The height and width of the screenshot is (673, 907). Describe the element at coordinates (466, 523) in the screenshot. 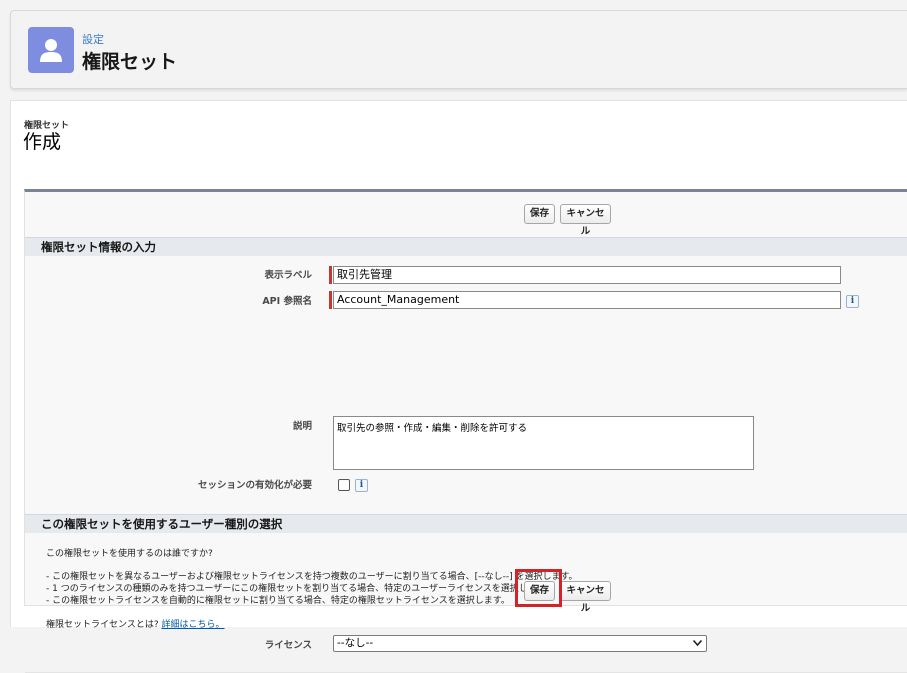

I see `section-header-license: この権限セットを使用するユーザー種別の選択` at that location.